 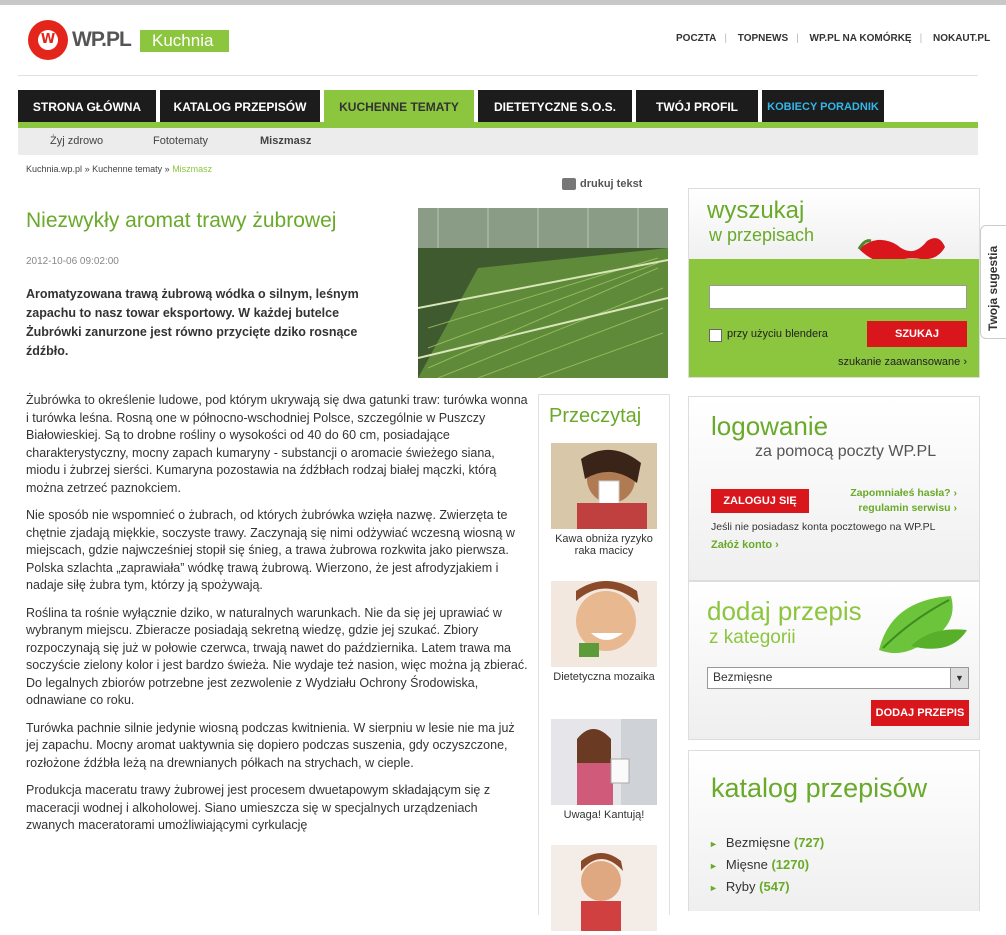 What do you see at coordinates (756, 210) in the screenshot?
I see `search-title: wyszukaj` at bounding box center [756, 210].